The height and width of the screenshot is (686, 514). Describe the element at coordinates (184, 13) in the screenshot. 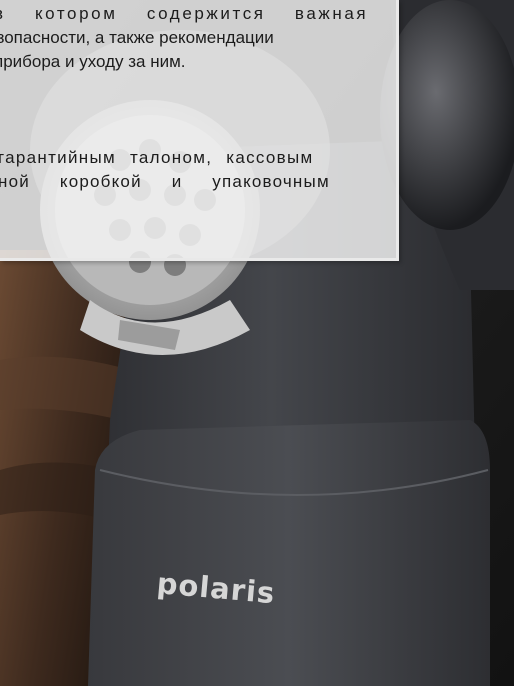

I see `instruction-line: в котором содержится важная` at that location.